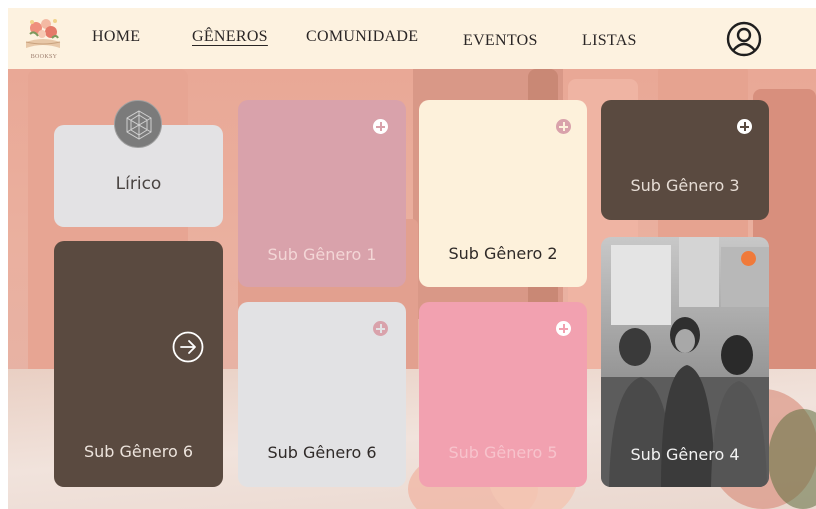 The height and width of the screenshot is (509, 816). I want to click on genre-emblem, so click(138, 124).